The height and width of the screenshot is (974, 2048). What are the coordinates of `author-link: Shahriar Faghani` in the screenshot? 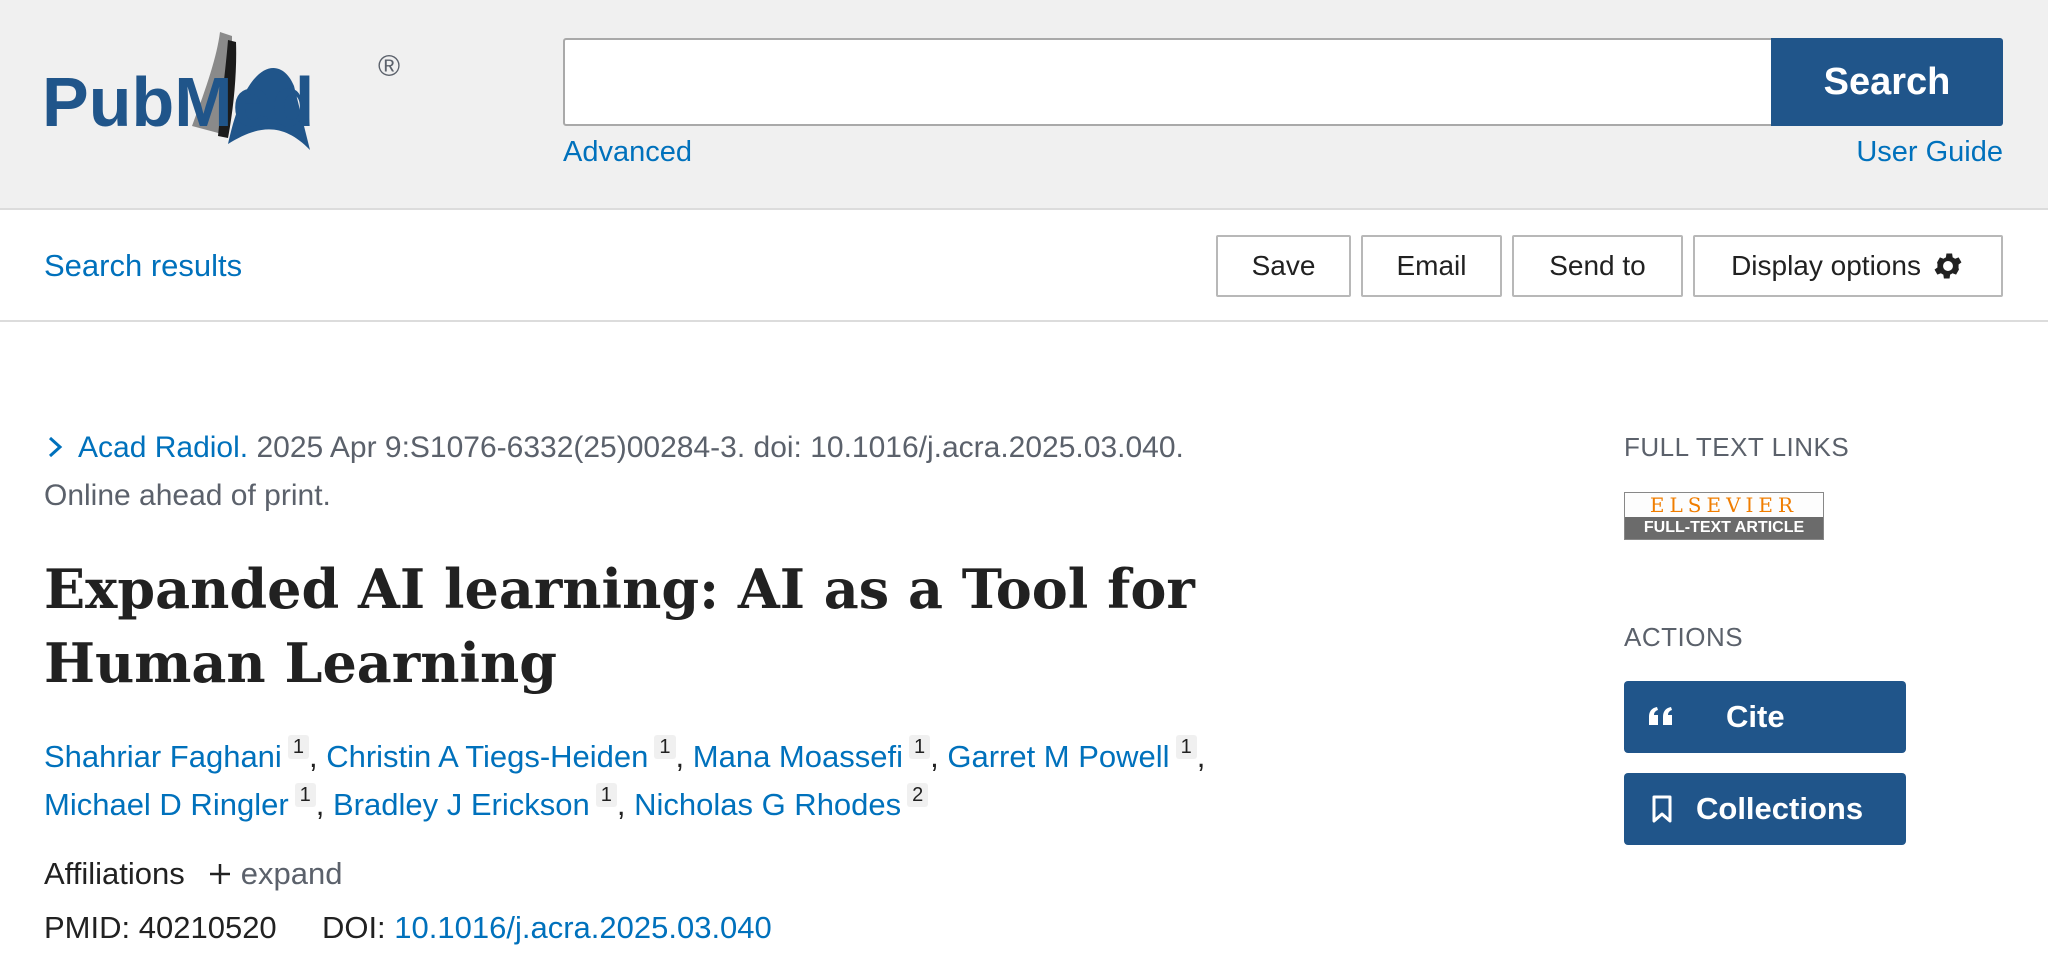 It's located at (163, 756).